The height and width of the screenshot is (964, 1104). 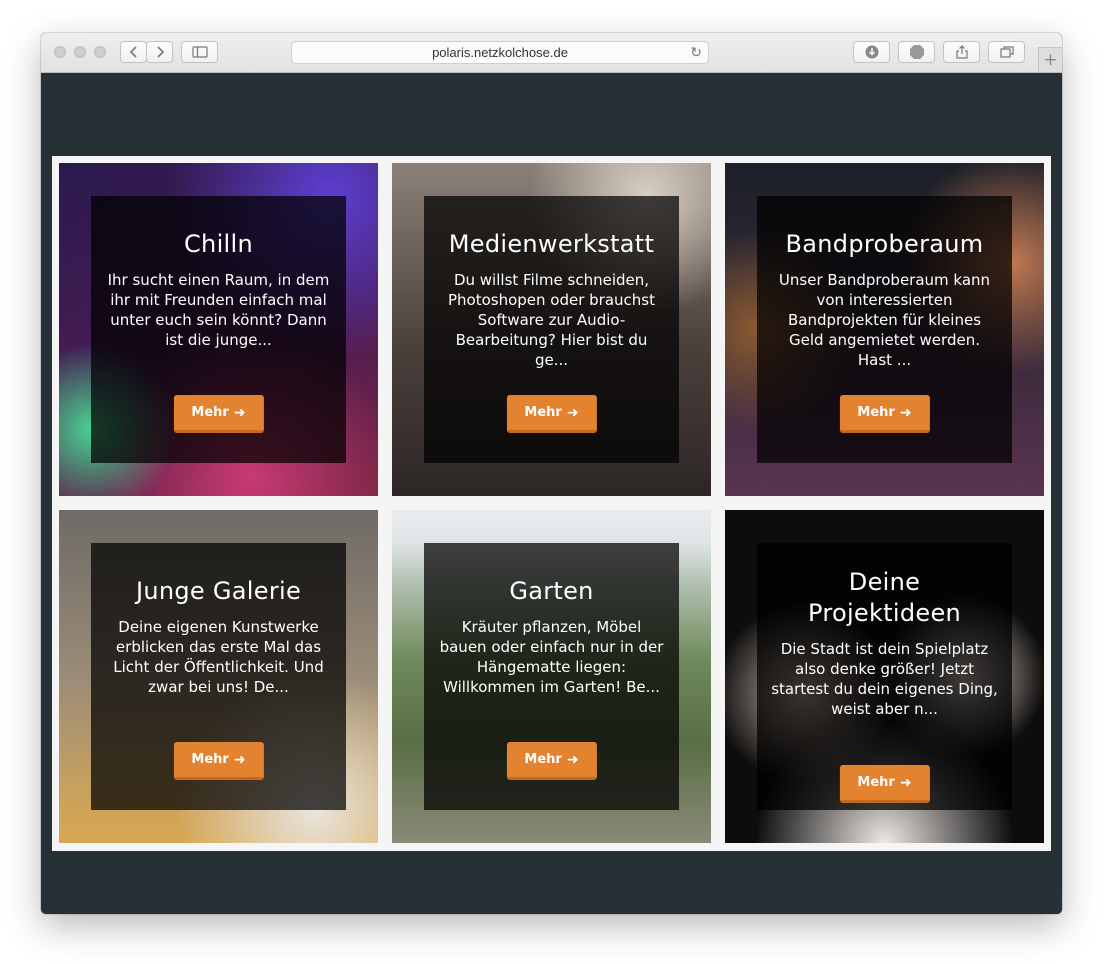 I want to click on sidebar-icon, so click(x=199, y=52).